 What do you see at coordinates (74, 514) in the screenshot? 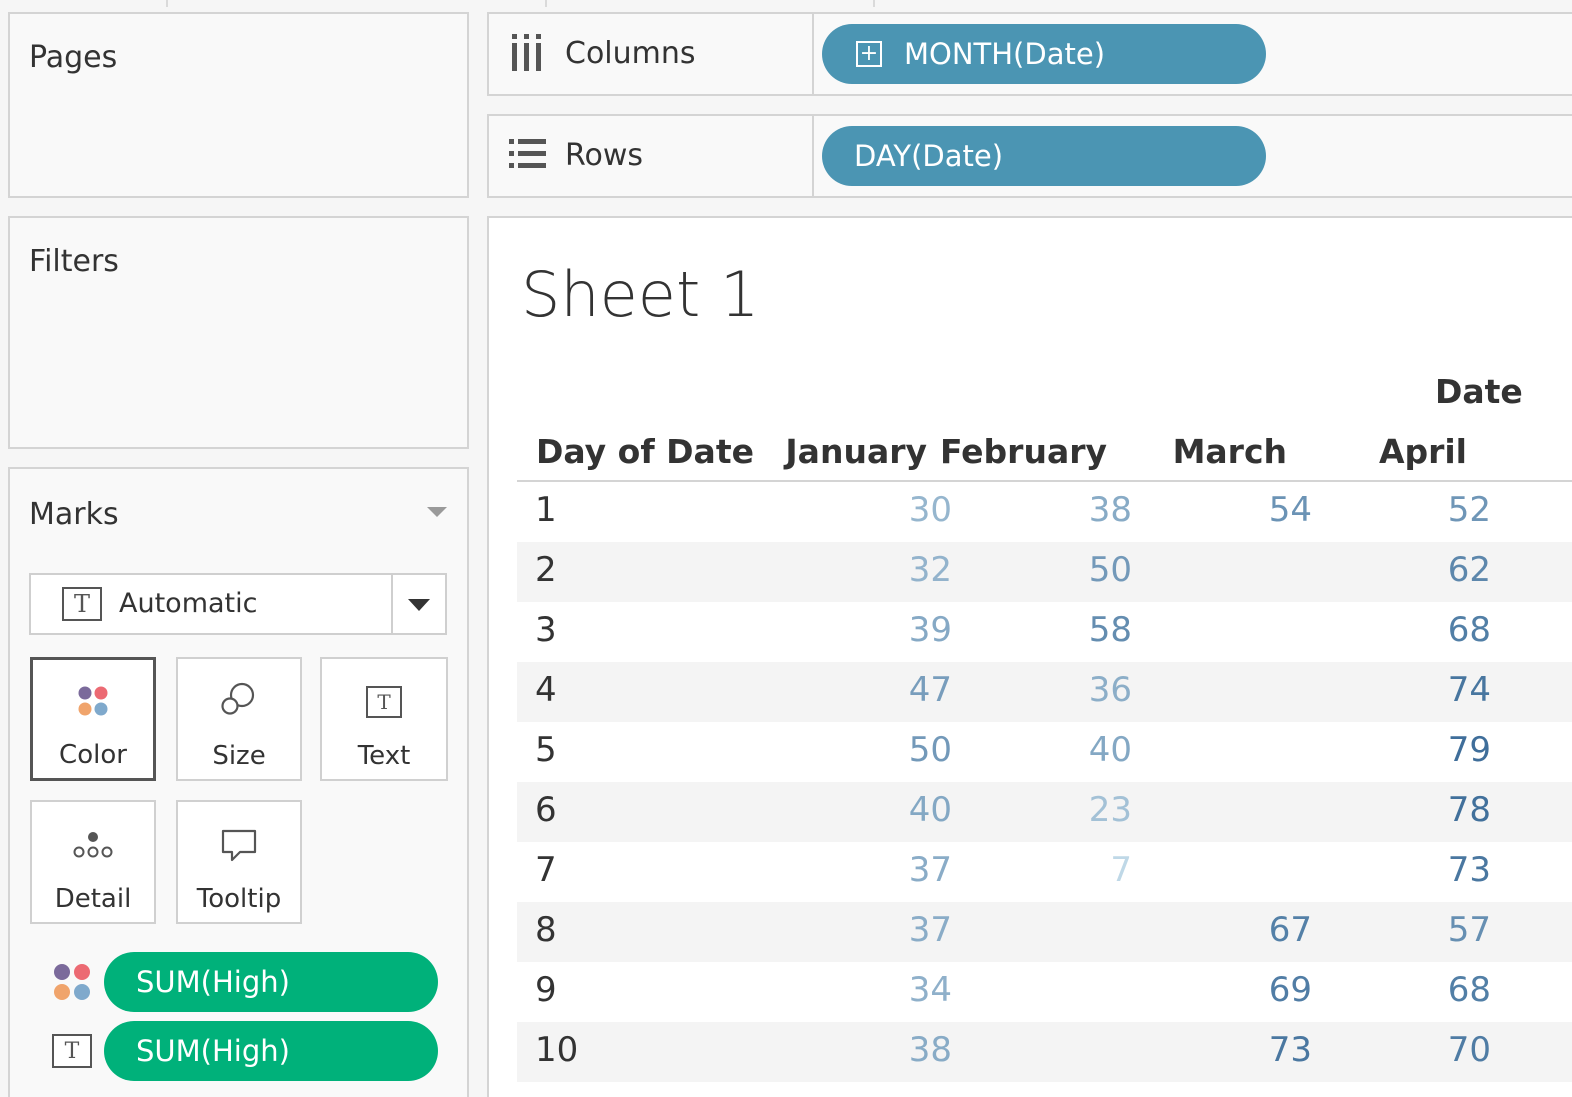
I see `marks-title: Marks` at bounding box center [74, 514].